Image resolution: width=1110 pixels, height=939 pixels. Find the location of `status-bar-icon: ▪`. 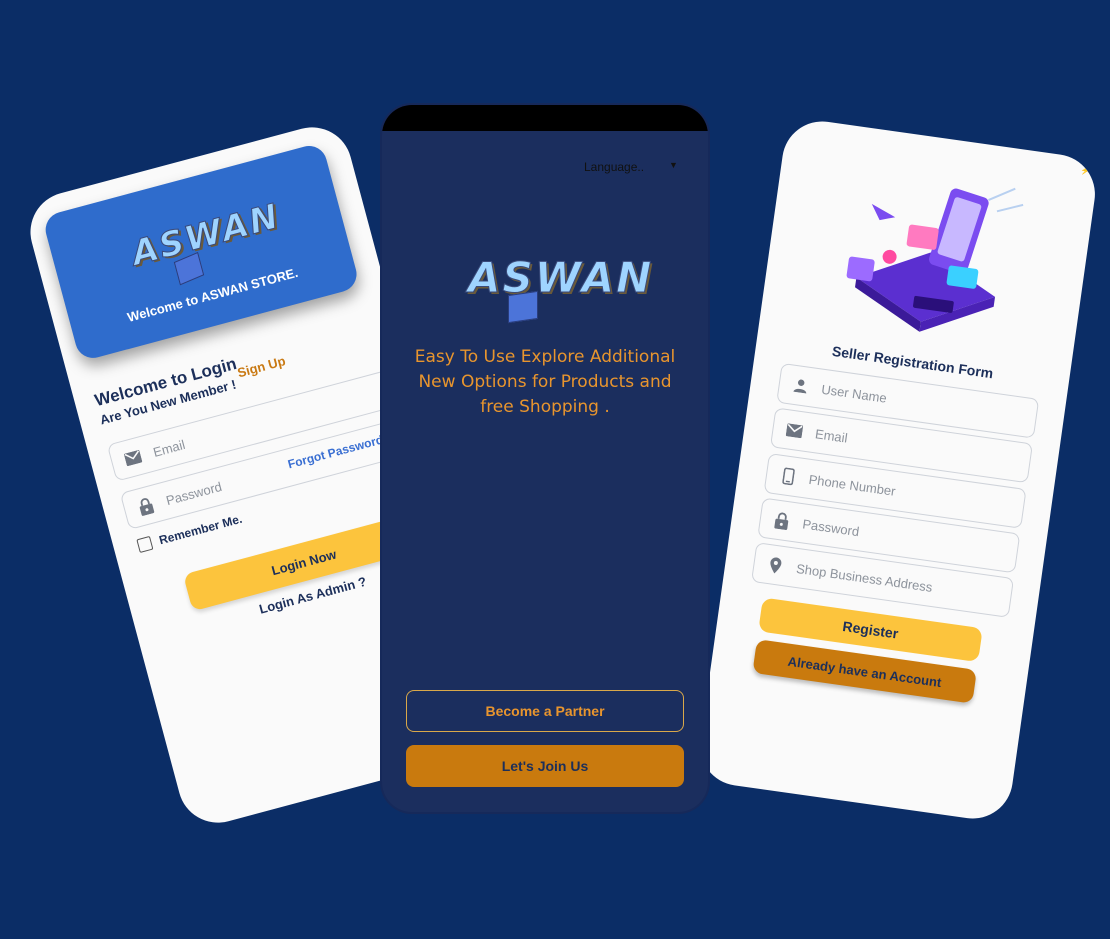

status-bar-icon: ▪ is located at coordinates (334, 129).